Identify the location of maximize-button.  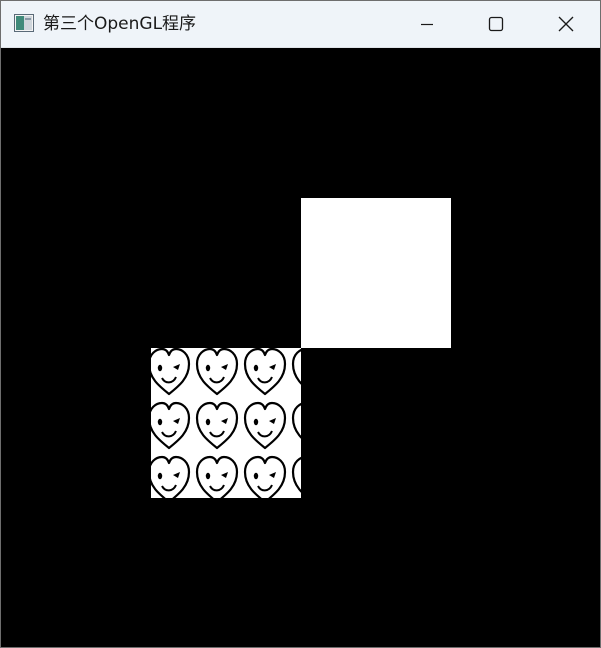
(496, 24).